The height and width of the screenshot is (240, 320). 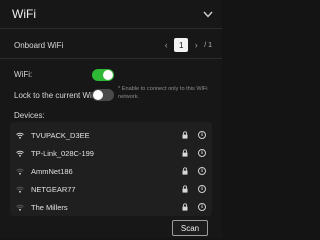 What do you see at coordinates (62, 153) in the screenshot?
I see `device-name: TP-Link_028C-199` at bounding box center [62, 153].